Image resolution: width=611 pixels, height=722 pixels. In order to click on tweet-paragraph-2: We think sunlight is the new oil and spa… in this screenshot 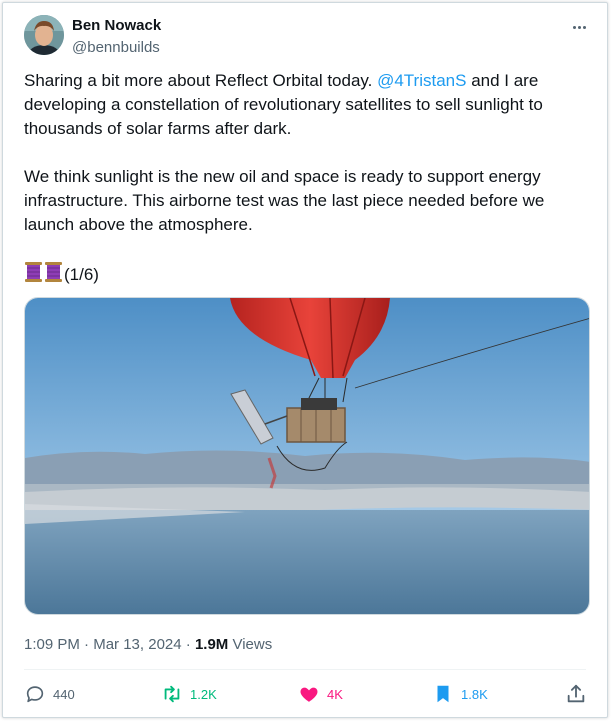, I will do `click(284, 200)`.